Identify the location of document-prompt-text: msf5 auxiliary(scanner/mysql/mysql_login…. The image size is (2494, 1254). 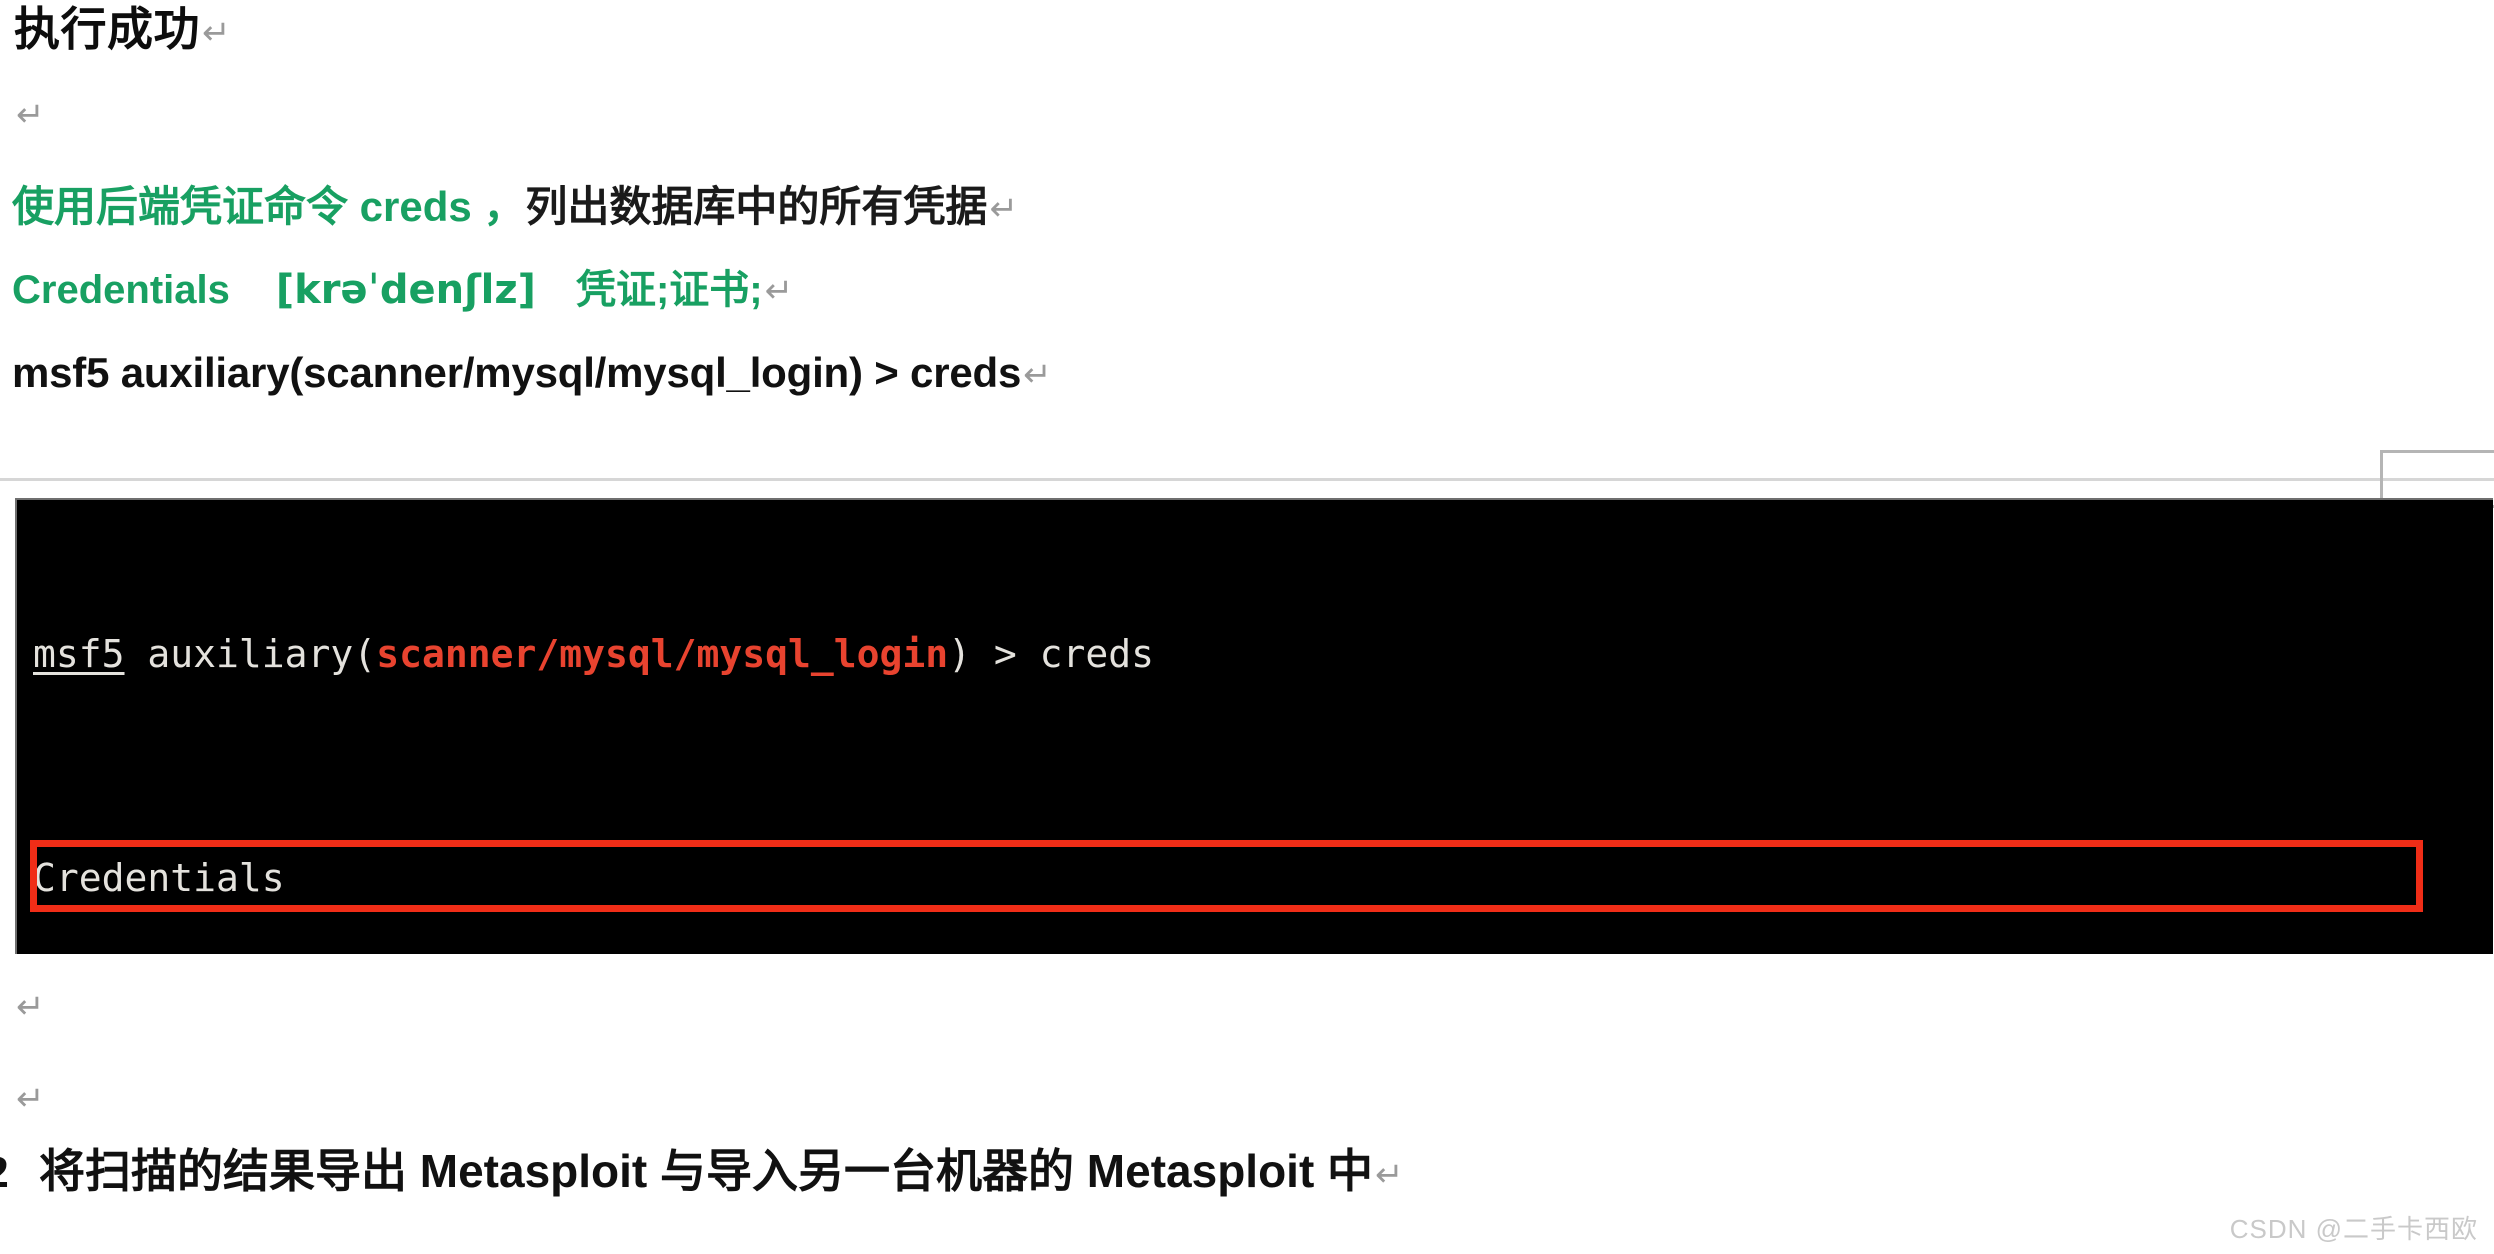
(517, 372).